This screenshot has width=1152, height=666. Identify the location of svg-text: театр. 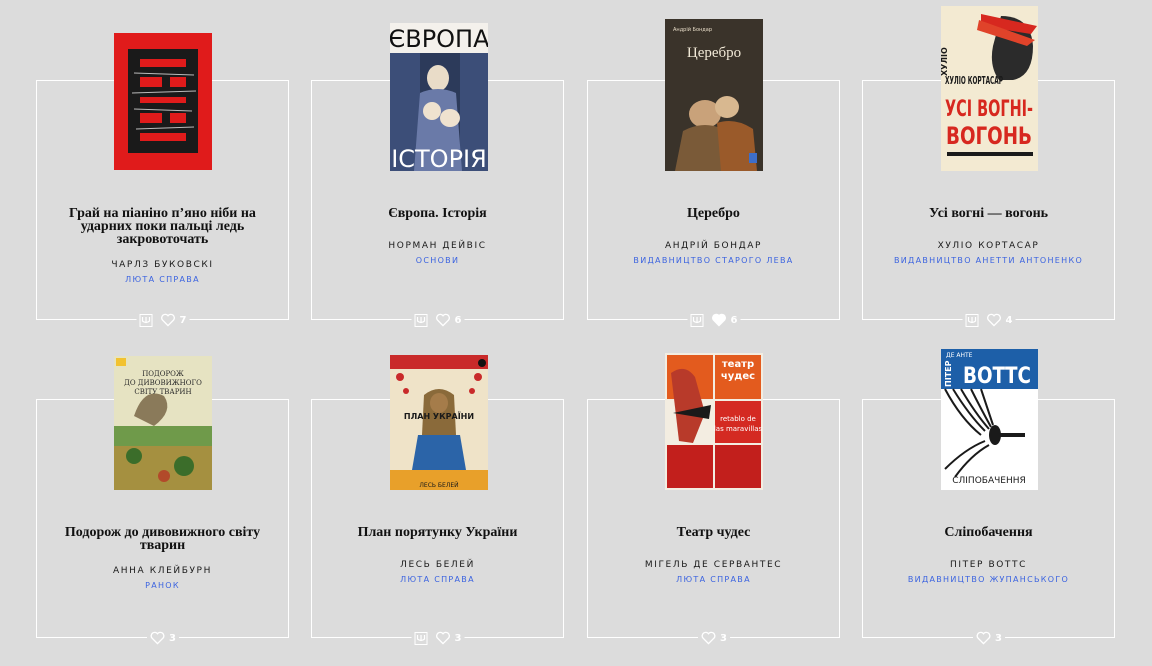
(738, 364).